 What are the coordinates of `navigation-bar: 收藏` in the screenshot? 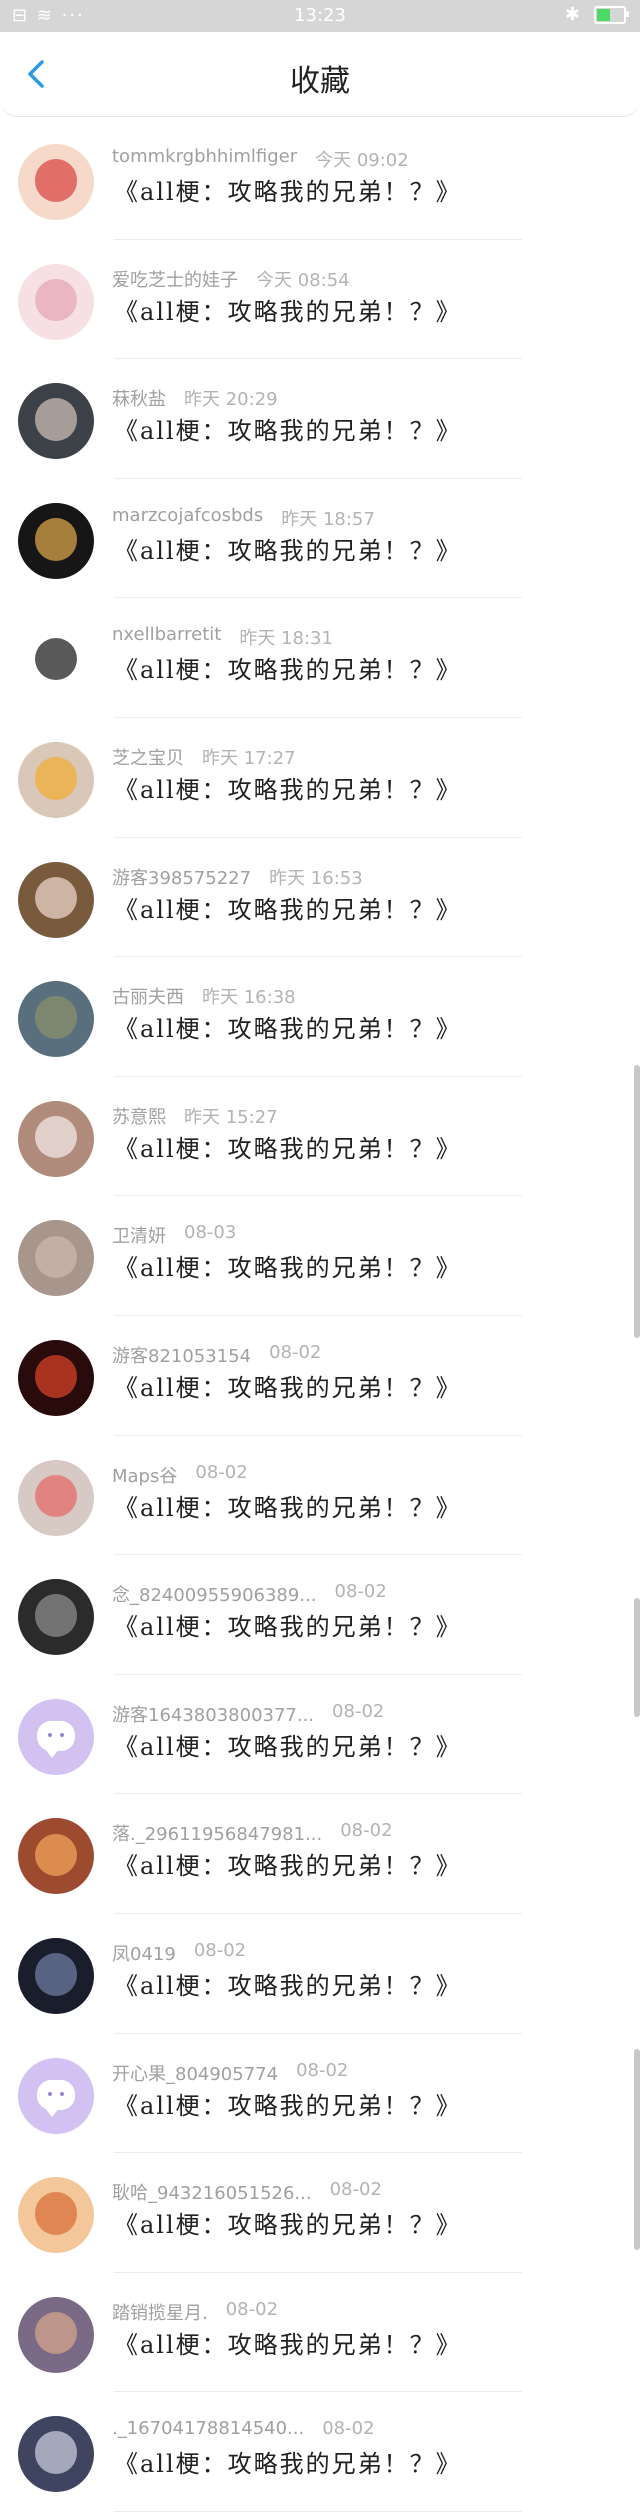 It's located at (320, 74).